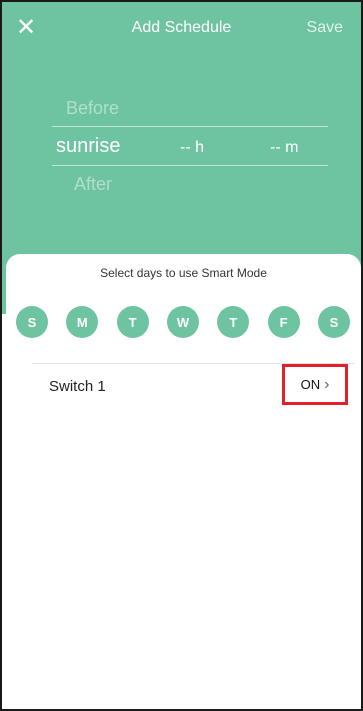 The image size is (363, 711). What do you see at coordinates (190, 184) in the screenshot?
I see `picker-option-after: After` at bounding box center [190, 184].